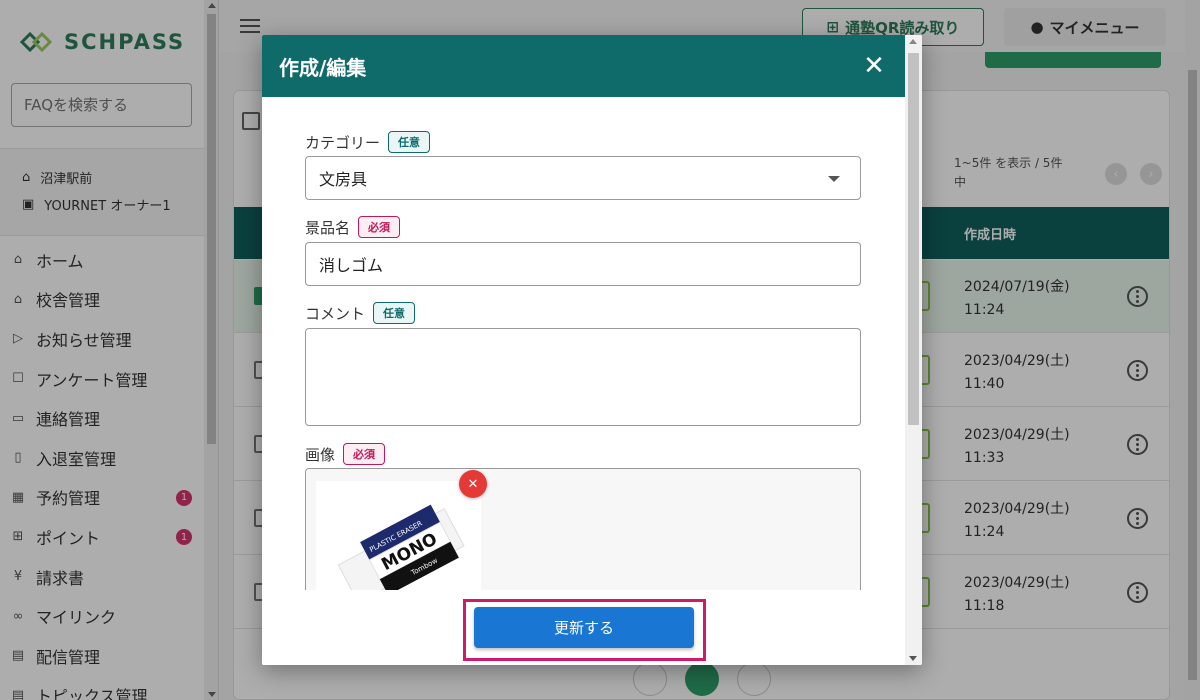  I want to click on image-label: 画像, so click(320, 454).